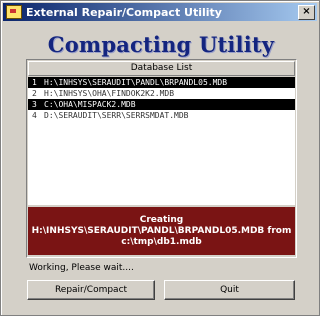  Describe the element at coordinates (161, 104) in the screenshot. I see `list-item: 3 C:\OHA\MISPACK2.MDB` at that location.